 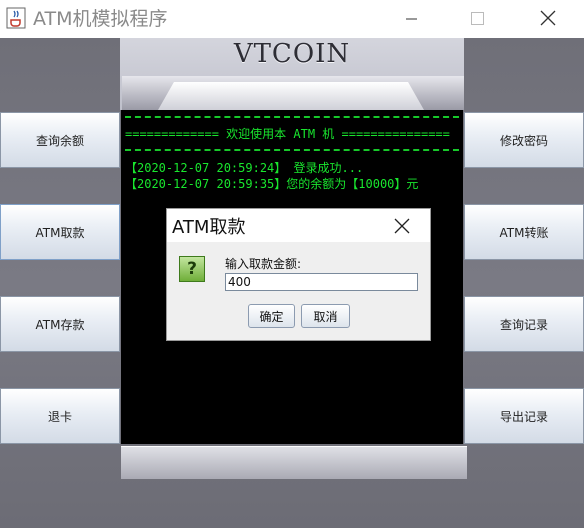 What do you see at coordinates (292, 54) in the screenshot?
I see `brand-logo: VTCOIN` at bounding box center [292, 54].